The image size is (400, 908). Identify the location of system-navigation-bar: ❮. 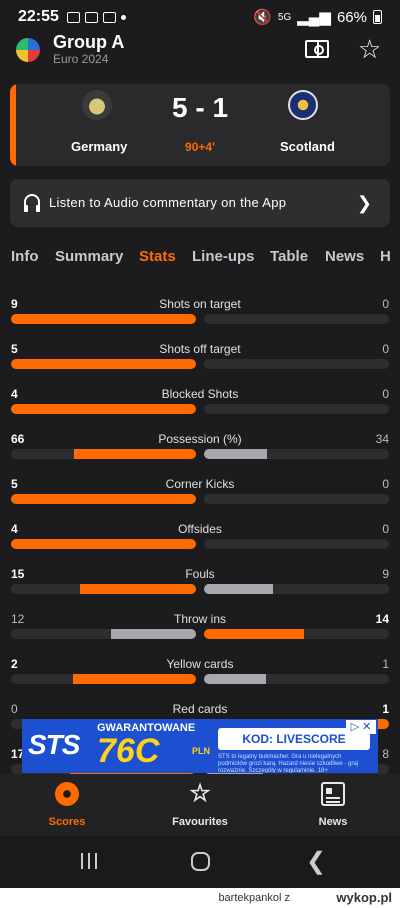
(200, 862).